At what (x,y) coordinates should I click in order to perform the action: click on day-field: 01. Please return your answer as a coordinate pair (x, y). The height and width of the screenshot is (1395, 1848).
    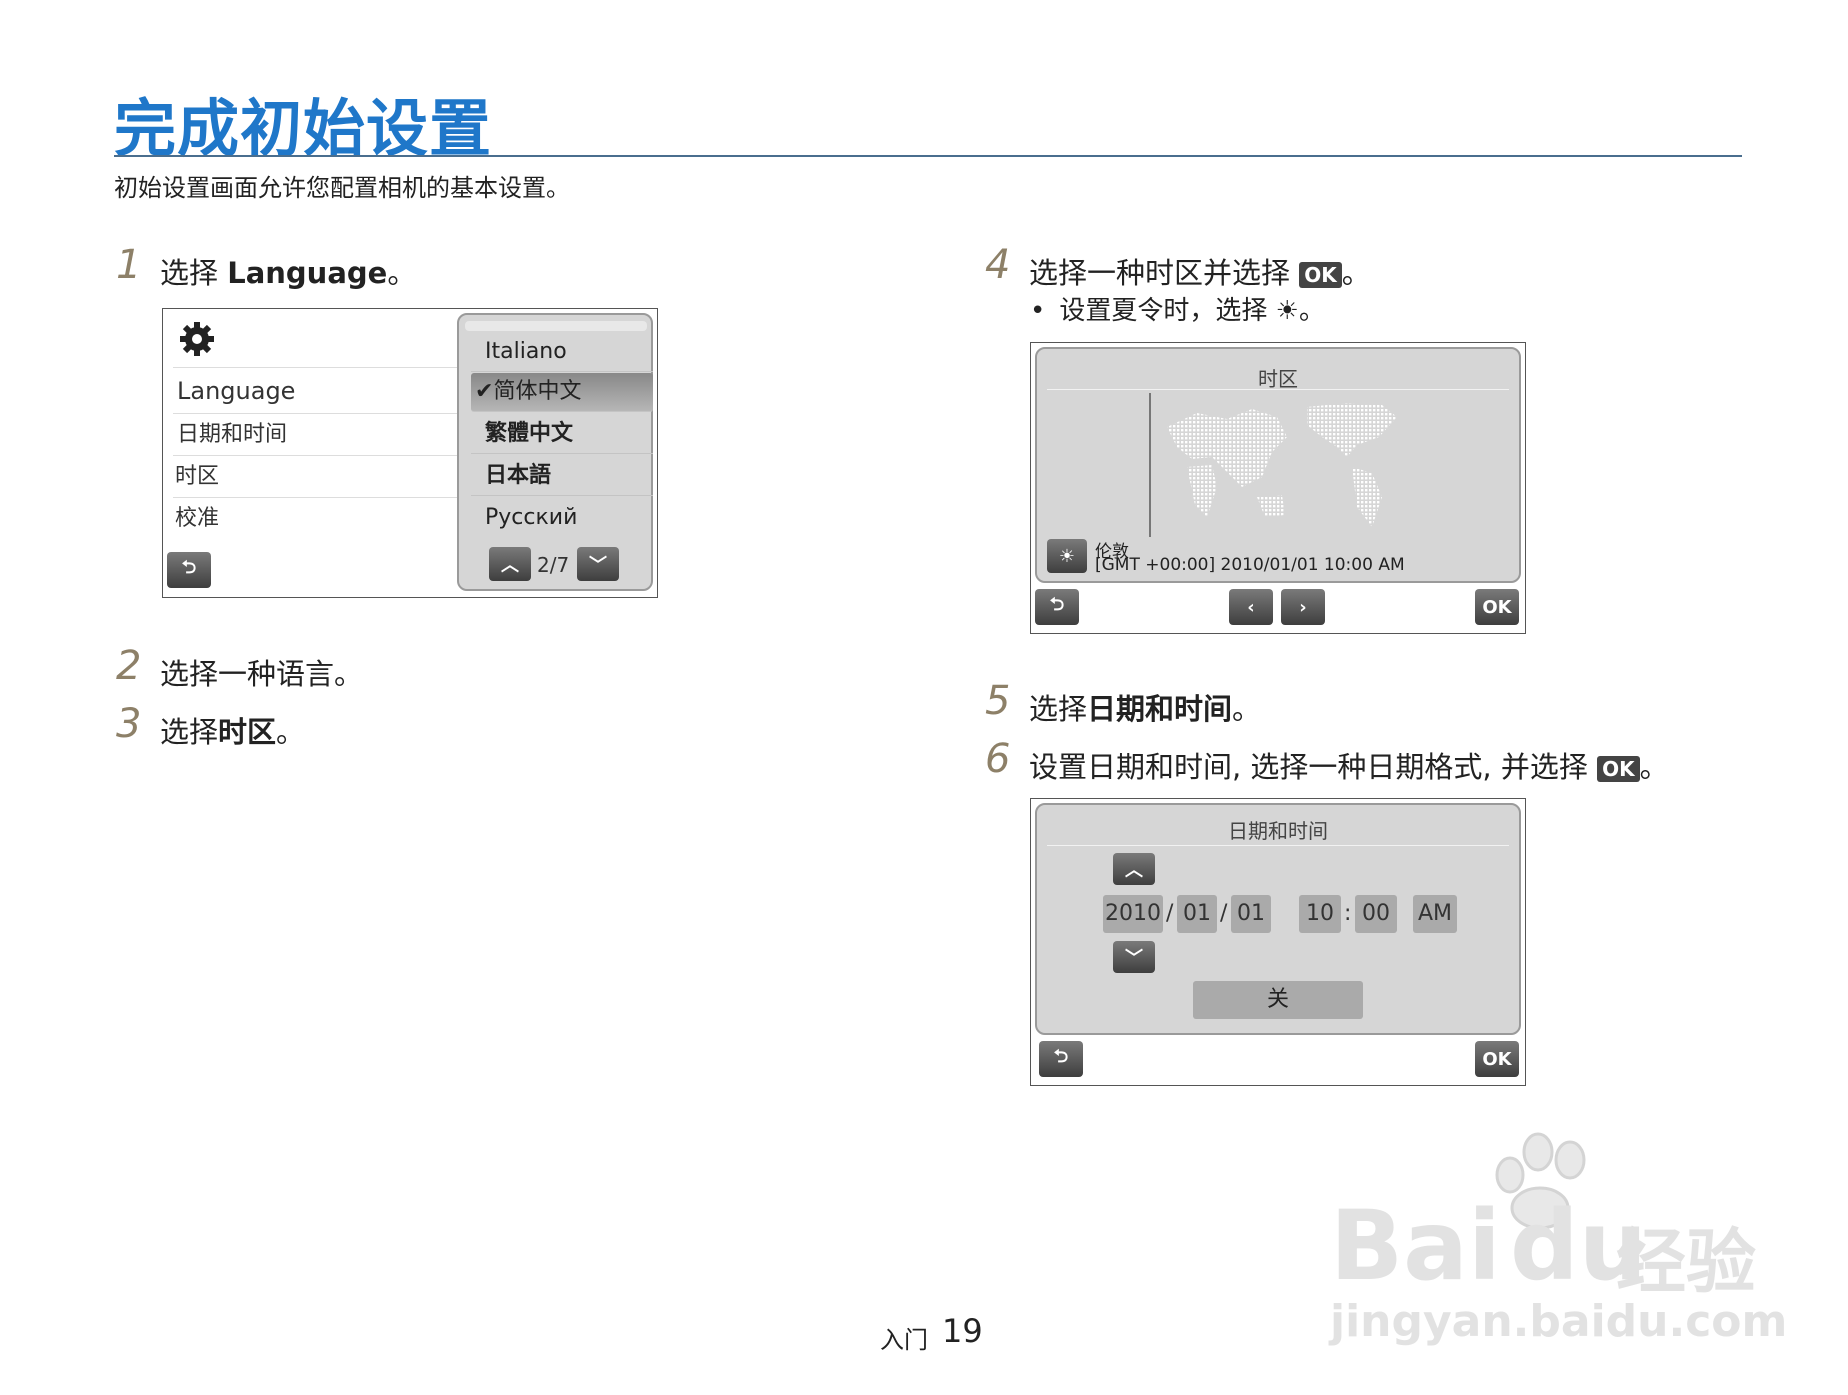
    Looking at the image, I should click on (1251, 914).